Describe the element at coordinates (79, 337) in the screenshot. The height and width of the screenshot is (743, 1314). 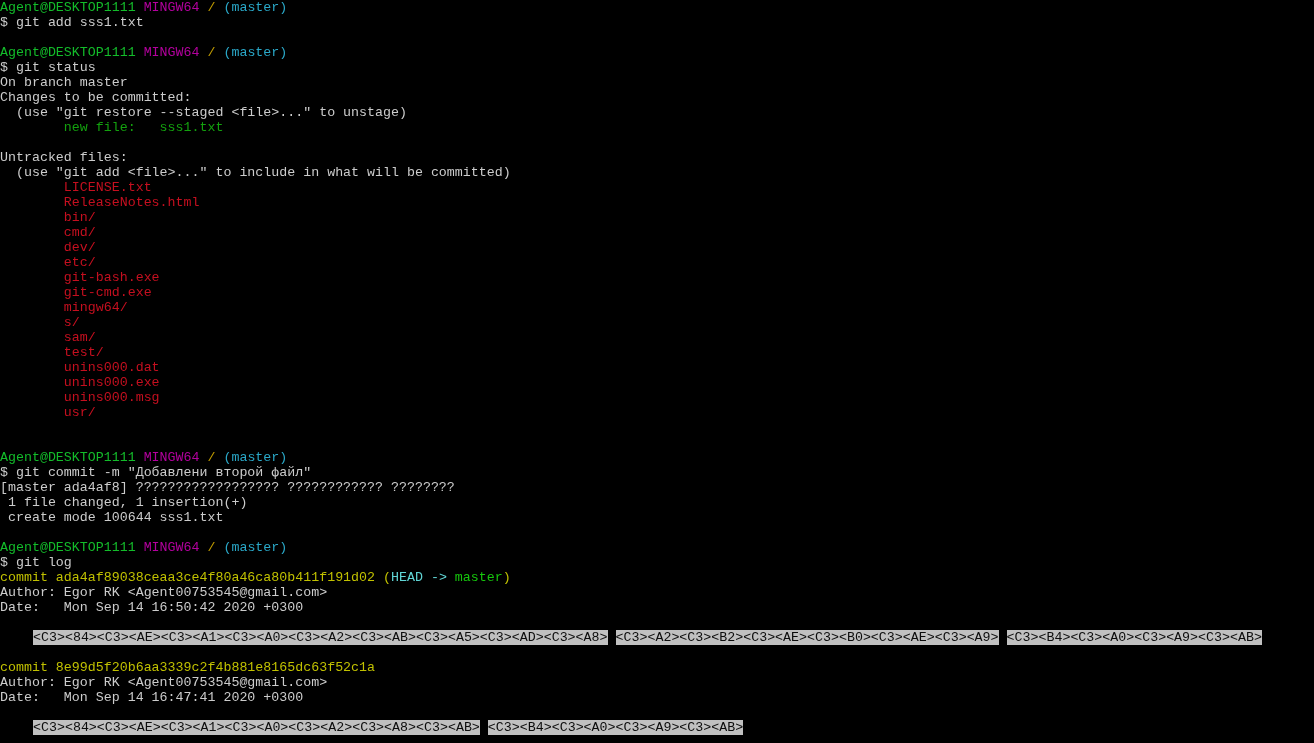
I see `untracked-file: sam/` at that location.